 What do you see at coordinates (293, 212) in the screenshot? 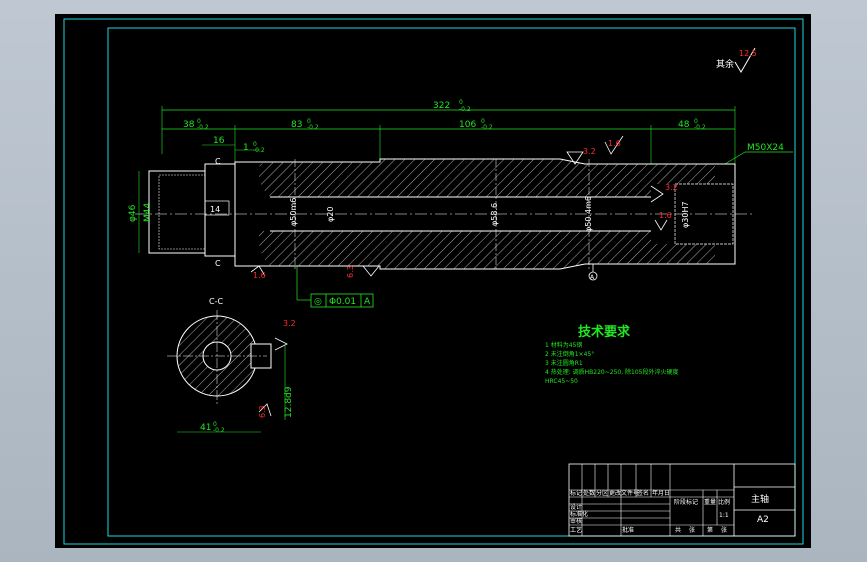
I see `dim-dia50: φ50m6` at bounding box center [293, 212].